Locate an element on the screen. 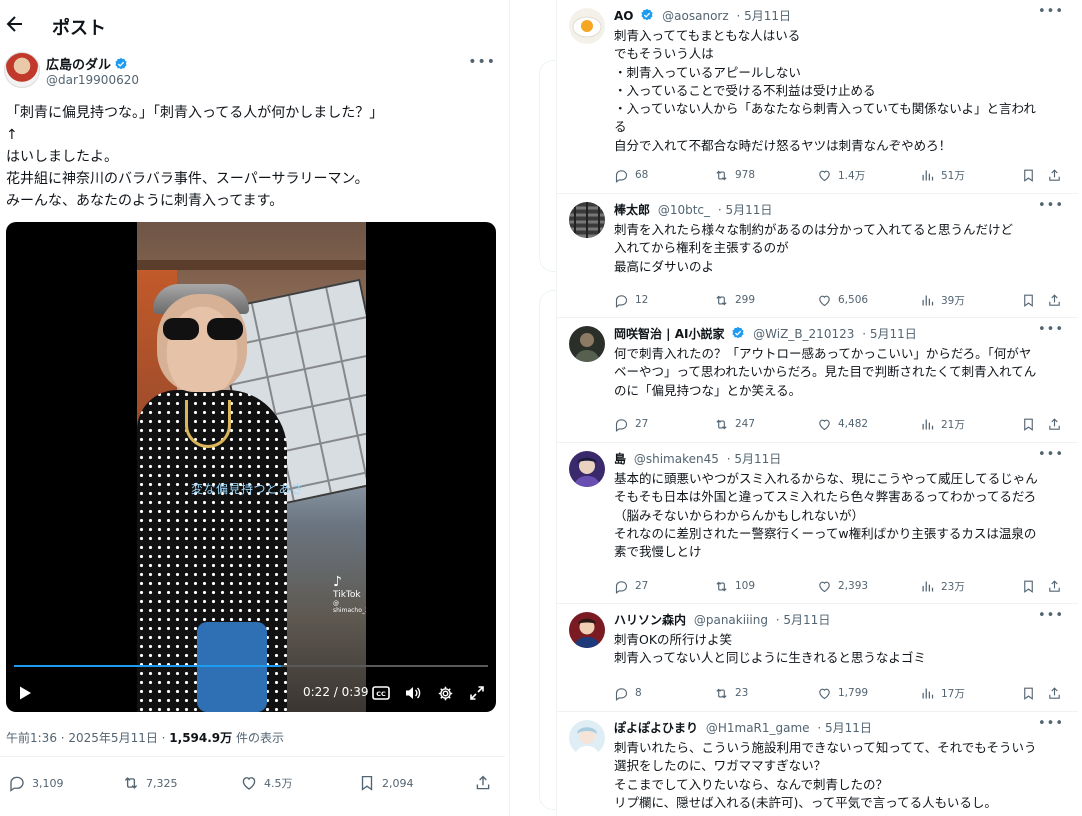 This screenshot has width=1082, height=816. repost-button: 23 is located at coordinates (731, 693).